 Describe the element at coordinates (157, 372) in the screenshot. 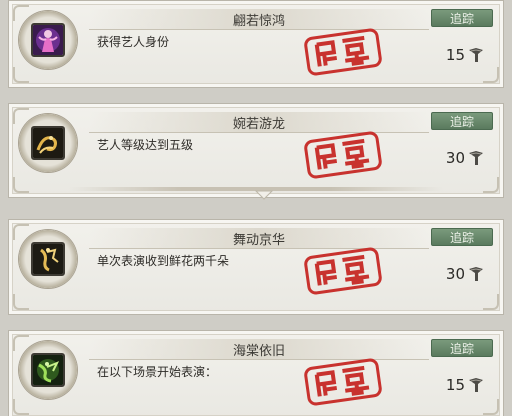

I see `achievement-description: 在以下场景开始表演：` at that location.